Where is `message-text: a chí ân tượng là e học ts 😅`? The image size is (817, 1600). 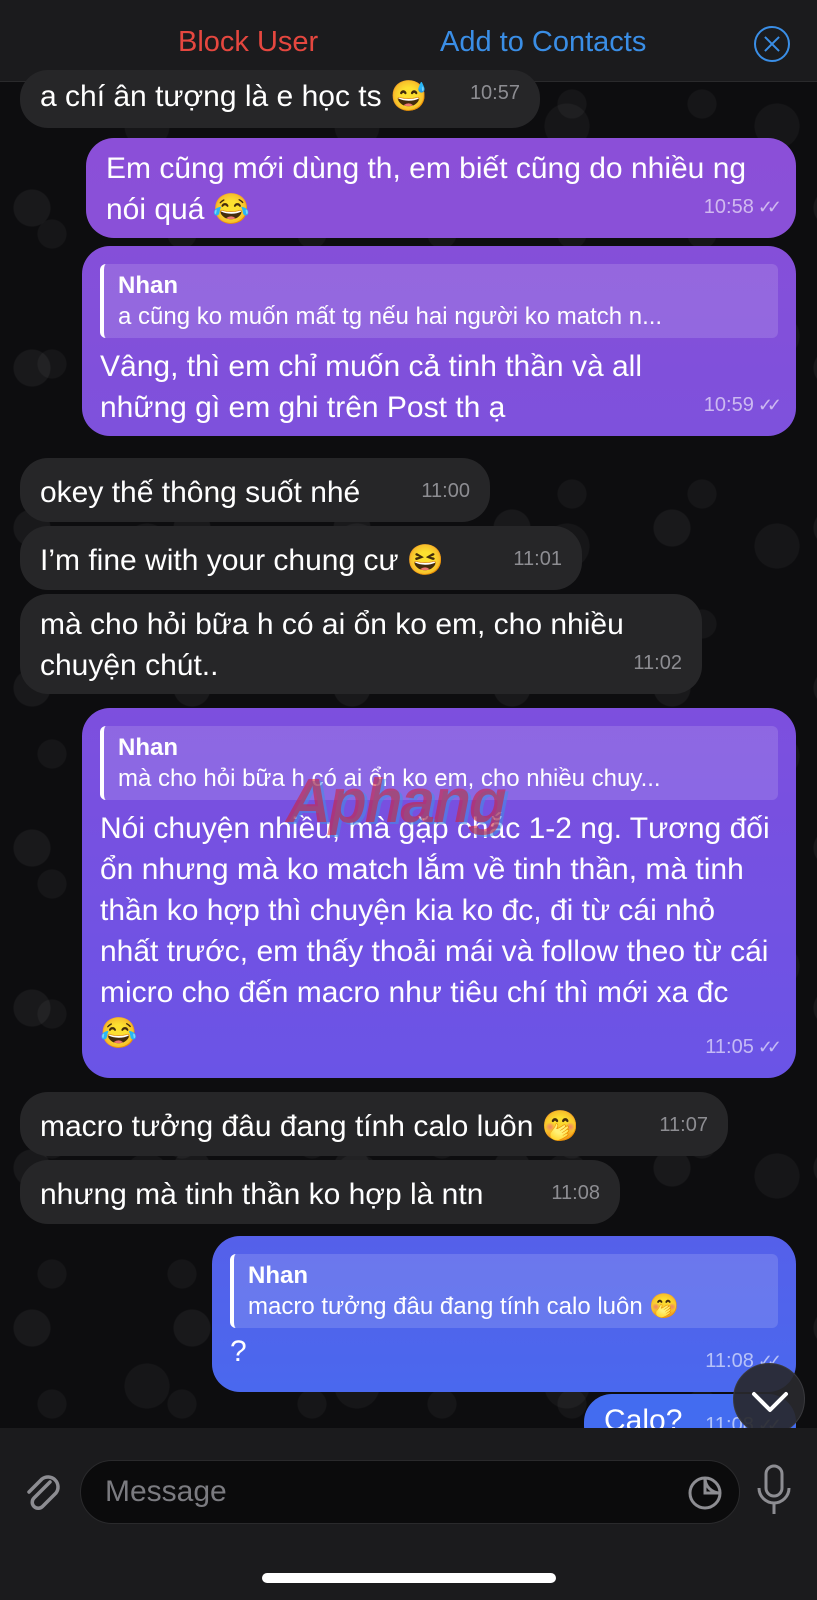 message-text: a chí ân tượng là e học ts 😅 is located at coordinates (234, 96).